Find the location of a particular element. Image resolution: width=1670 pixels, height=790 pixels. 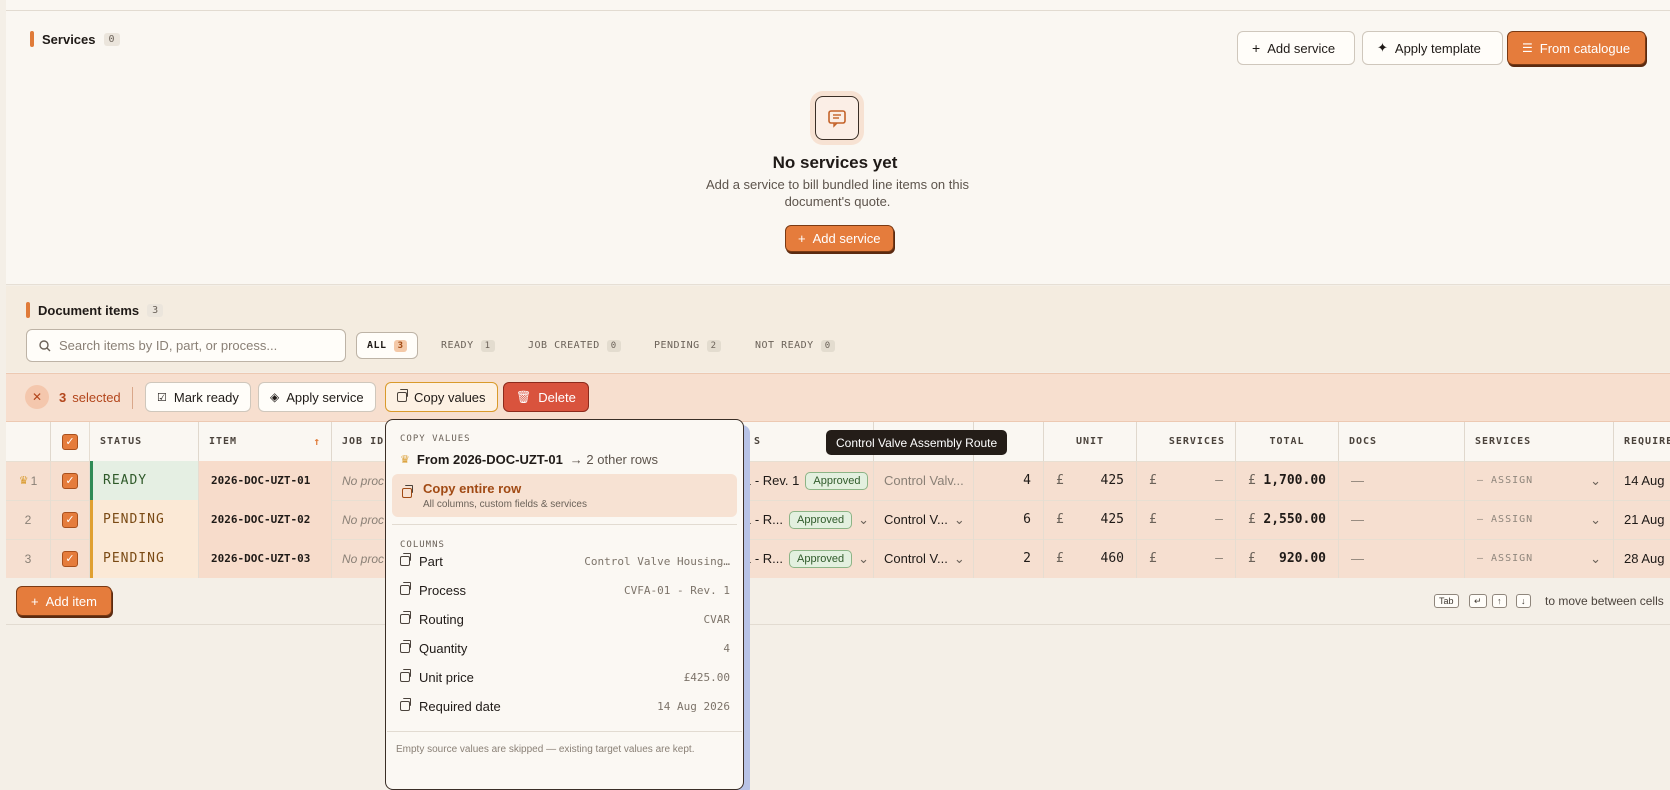

process-cell: 1 - Rev. 1 Approved is located at coordinates (809, 480).